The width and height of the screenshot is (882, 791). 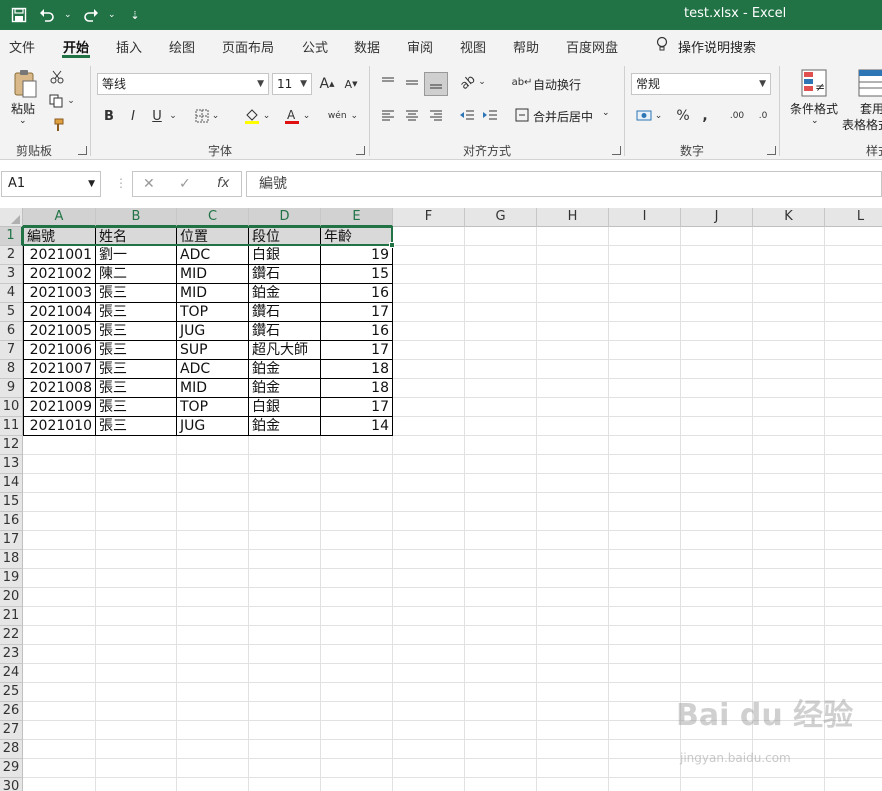 I want to click on table-cell: SUP, so click(x=213, y=350).